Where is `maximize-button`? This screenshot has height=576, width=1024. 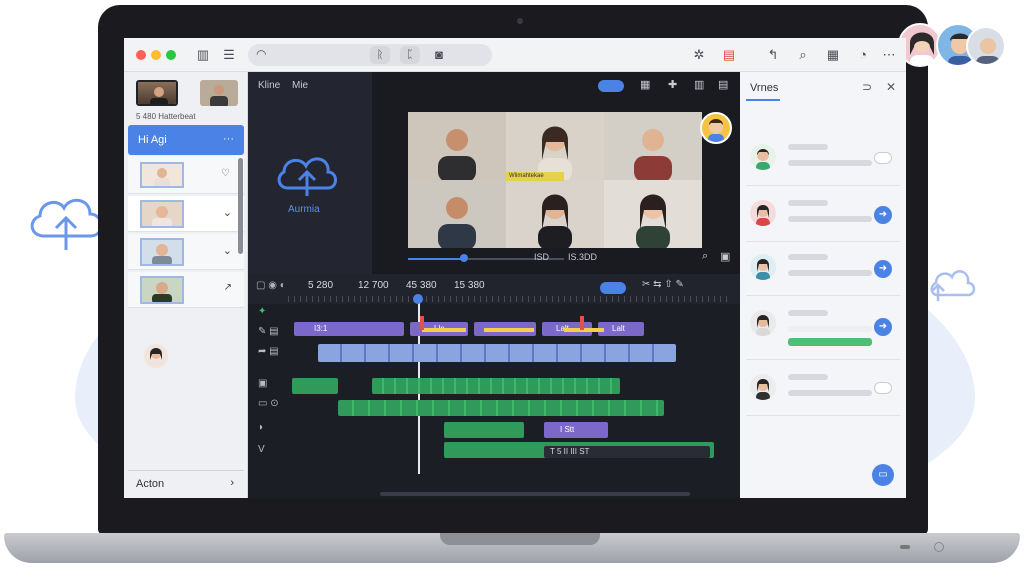
maximize-button is located at coordinates (171, 55).